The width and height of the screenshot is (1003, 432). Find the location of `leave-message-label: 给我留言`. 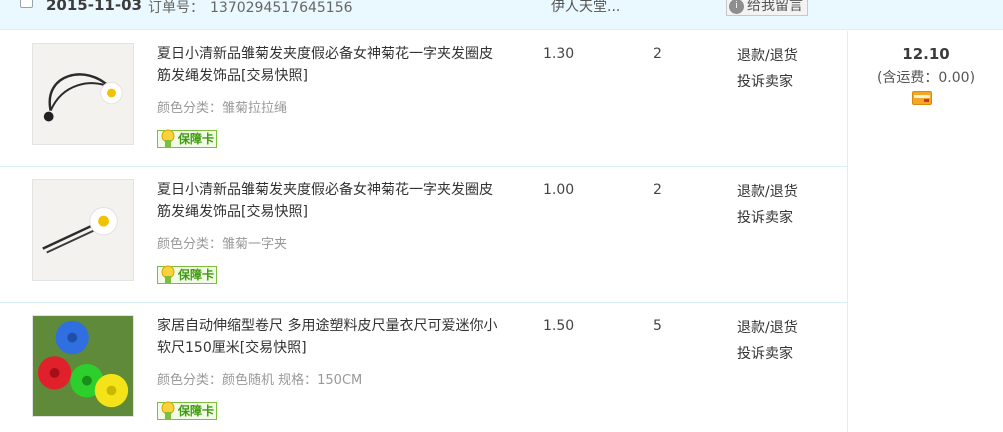

leave-message-label: 给我留言 is located at coordinates (775, 7).